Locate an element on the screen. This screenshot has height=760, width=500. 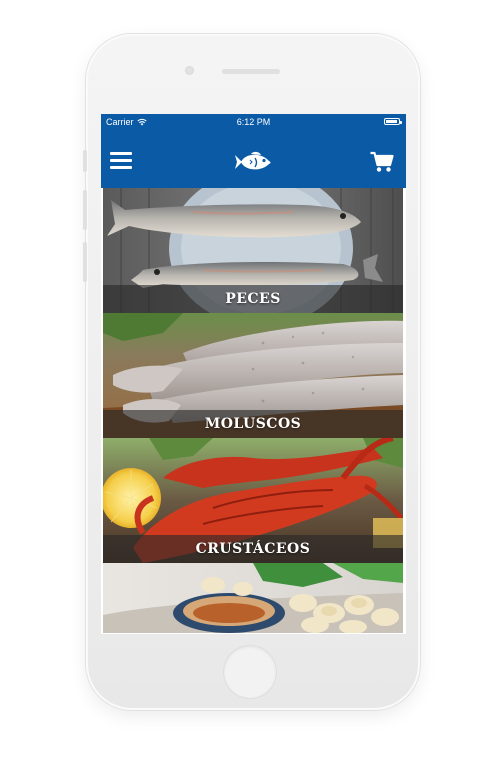
navigation-bar is located at coordinates (253, 159).